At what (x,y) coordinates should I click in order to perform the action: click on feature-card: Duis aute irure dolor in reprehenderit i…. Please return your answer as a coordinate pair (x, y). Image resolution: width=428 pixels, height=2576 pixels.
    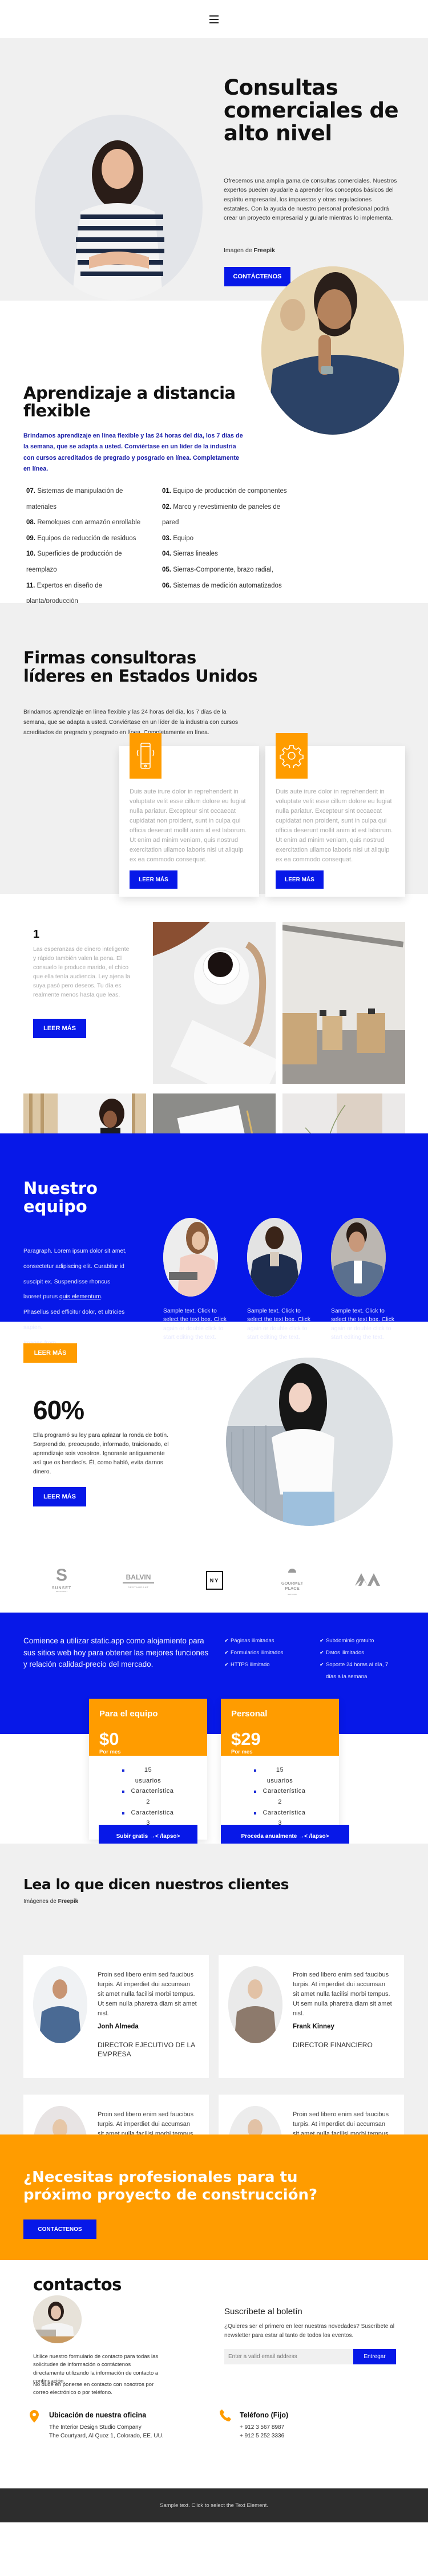
    Looking at the image, I should click on (335, 815).